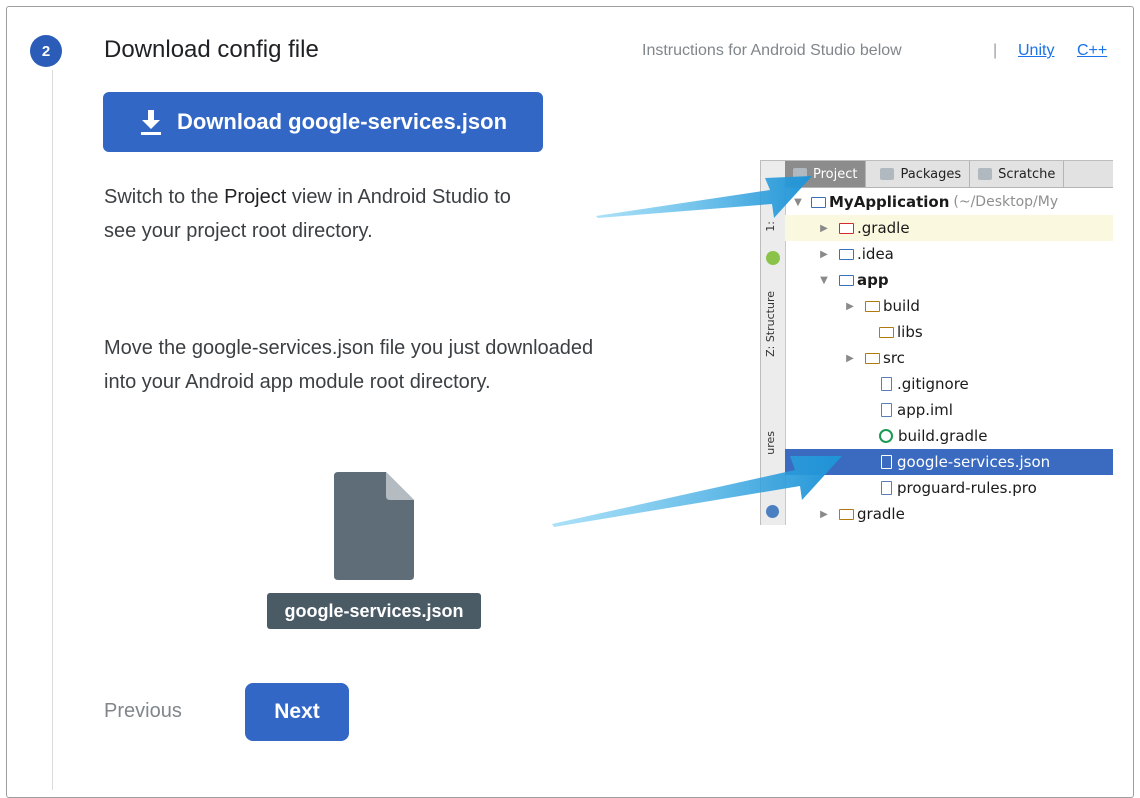 The width and height of the screenshot is (1140, 798). I want to click on tree-item-gitignore: .gitignore, so click(949, 384).